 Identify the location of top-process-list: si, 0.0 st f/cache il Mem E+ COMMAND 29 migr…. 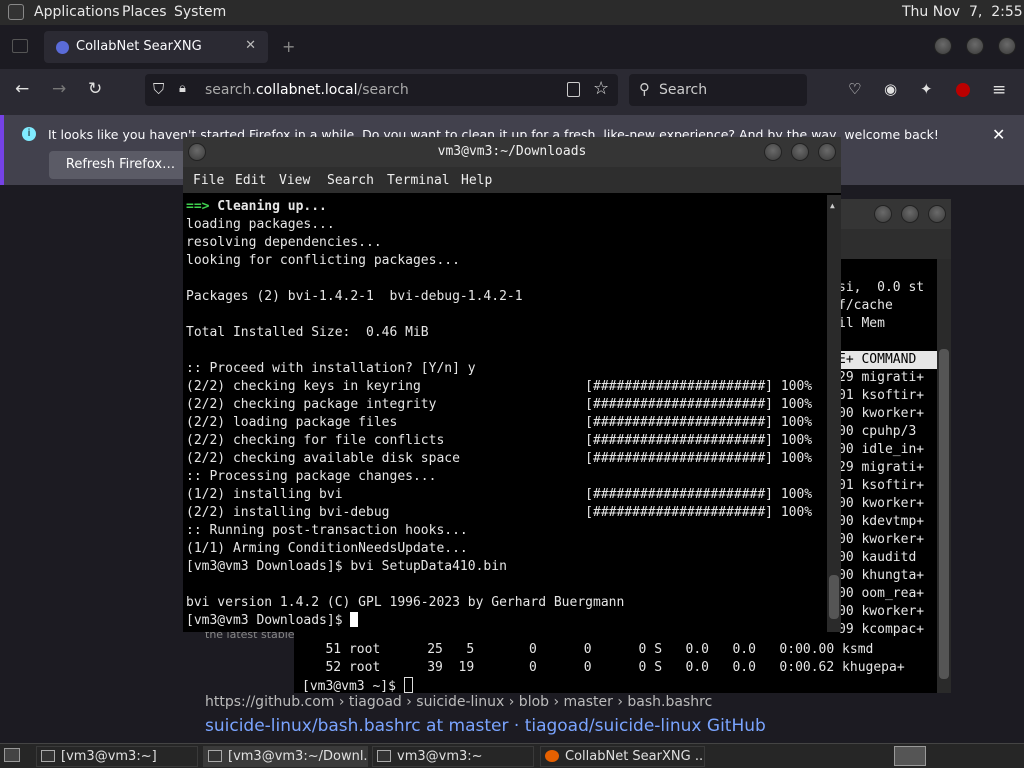
(888, 459).